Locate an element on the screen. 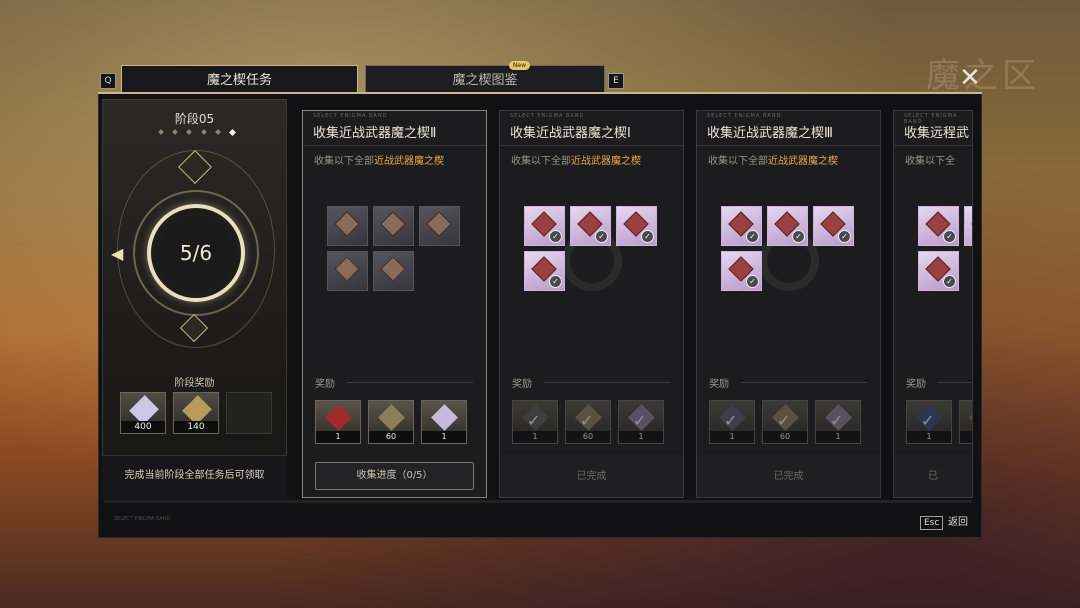 This screenshot has height=608, width=1080. collect-progress-button: 收集进度（0/5） is located at coordinates (394, 476).